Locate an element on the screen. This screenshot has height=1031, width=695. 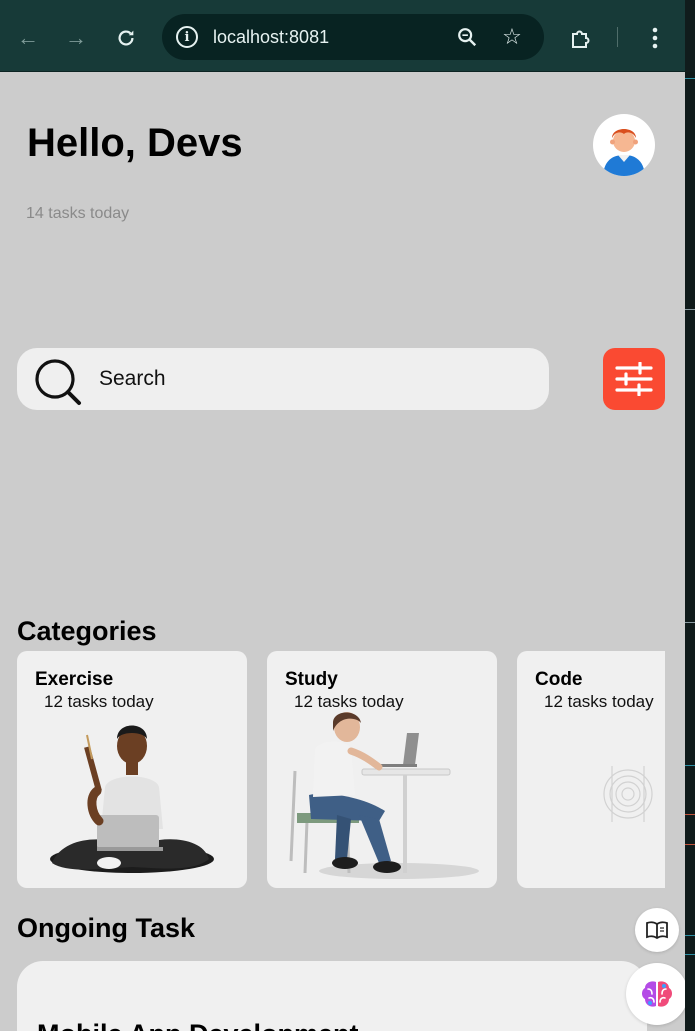
category-title: Code is located at coordinates (559, 679).